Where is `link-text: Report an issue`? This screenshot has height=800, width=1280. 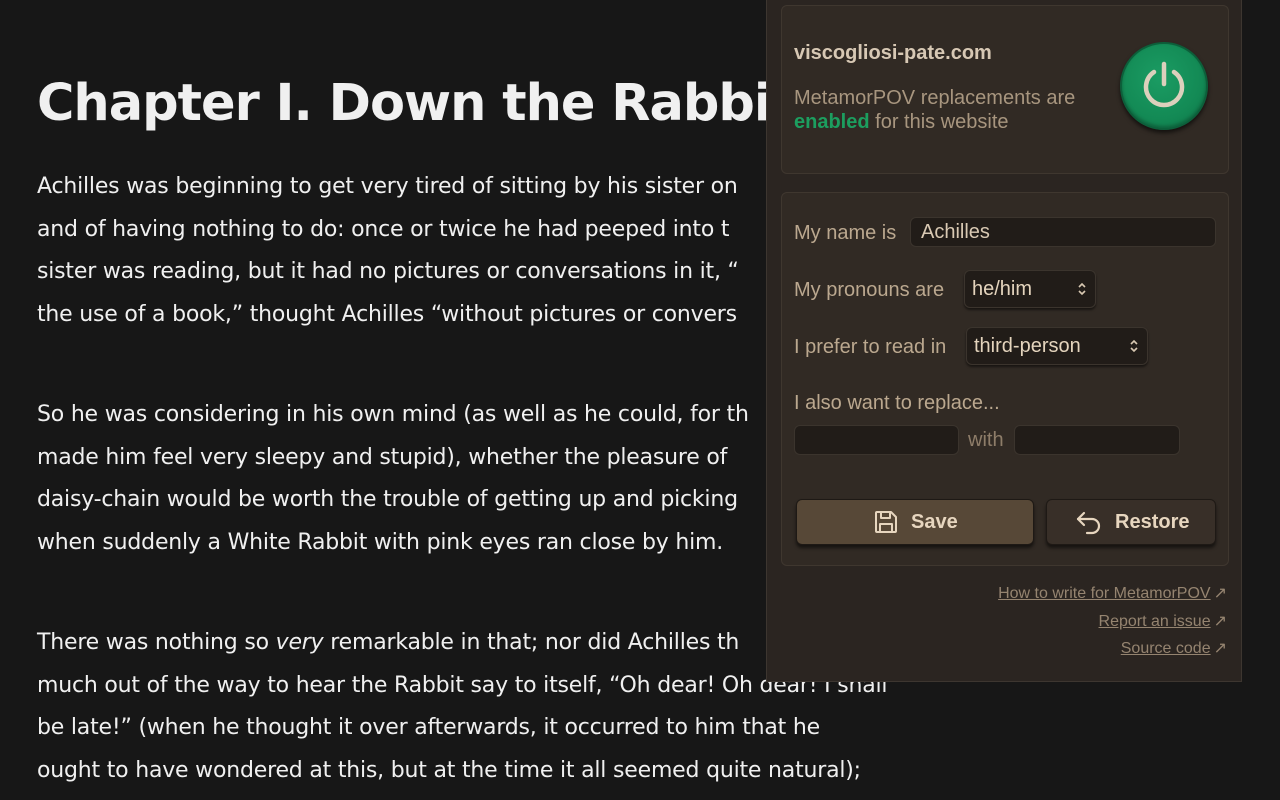
link-text: Report an issue is located at coordinates (1154, 621).